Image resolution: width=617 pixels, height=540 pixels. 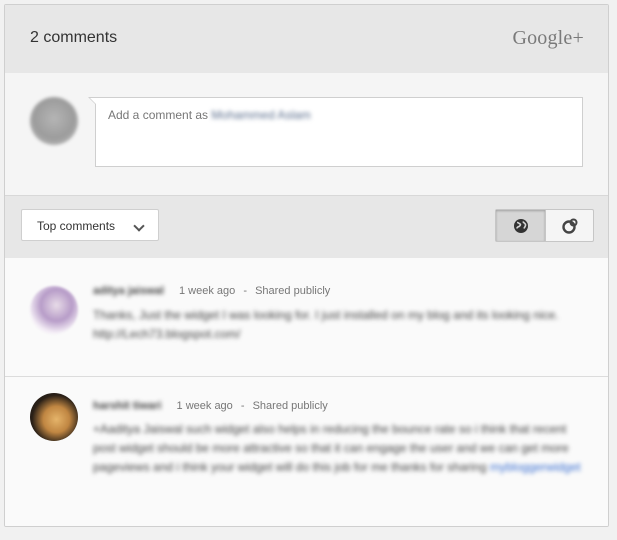 What do you see at coordinates (93, 101) in the screenshot?
I see `input-pointer-inner` at bounding box center [93, 101].